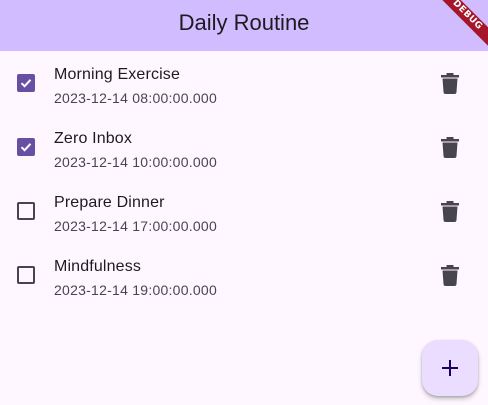 This screenshot has width=488, height=405. Describe the element at coordinates (117, 74) in the screenshot. I see `task-title: Morning Exercise` at that location.